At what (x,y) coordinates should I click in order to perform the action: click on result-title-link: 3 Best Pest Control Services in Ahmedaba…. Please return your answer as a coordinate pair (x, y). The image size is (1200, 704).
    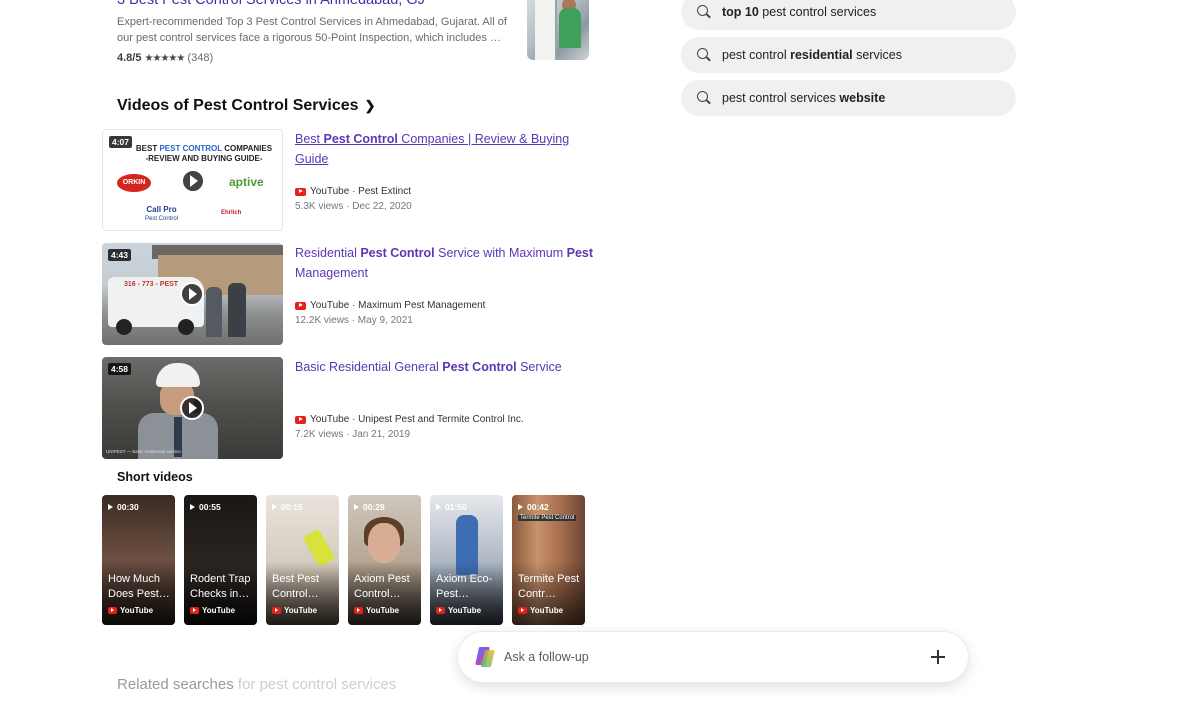
    Looking at the image, I should click on (271, 4).